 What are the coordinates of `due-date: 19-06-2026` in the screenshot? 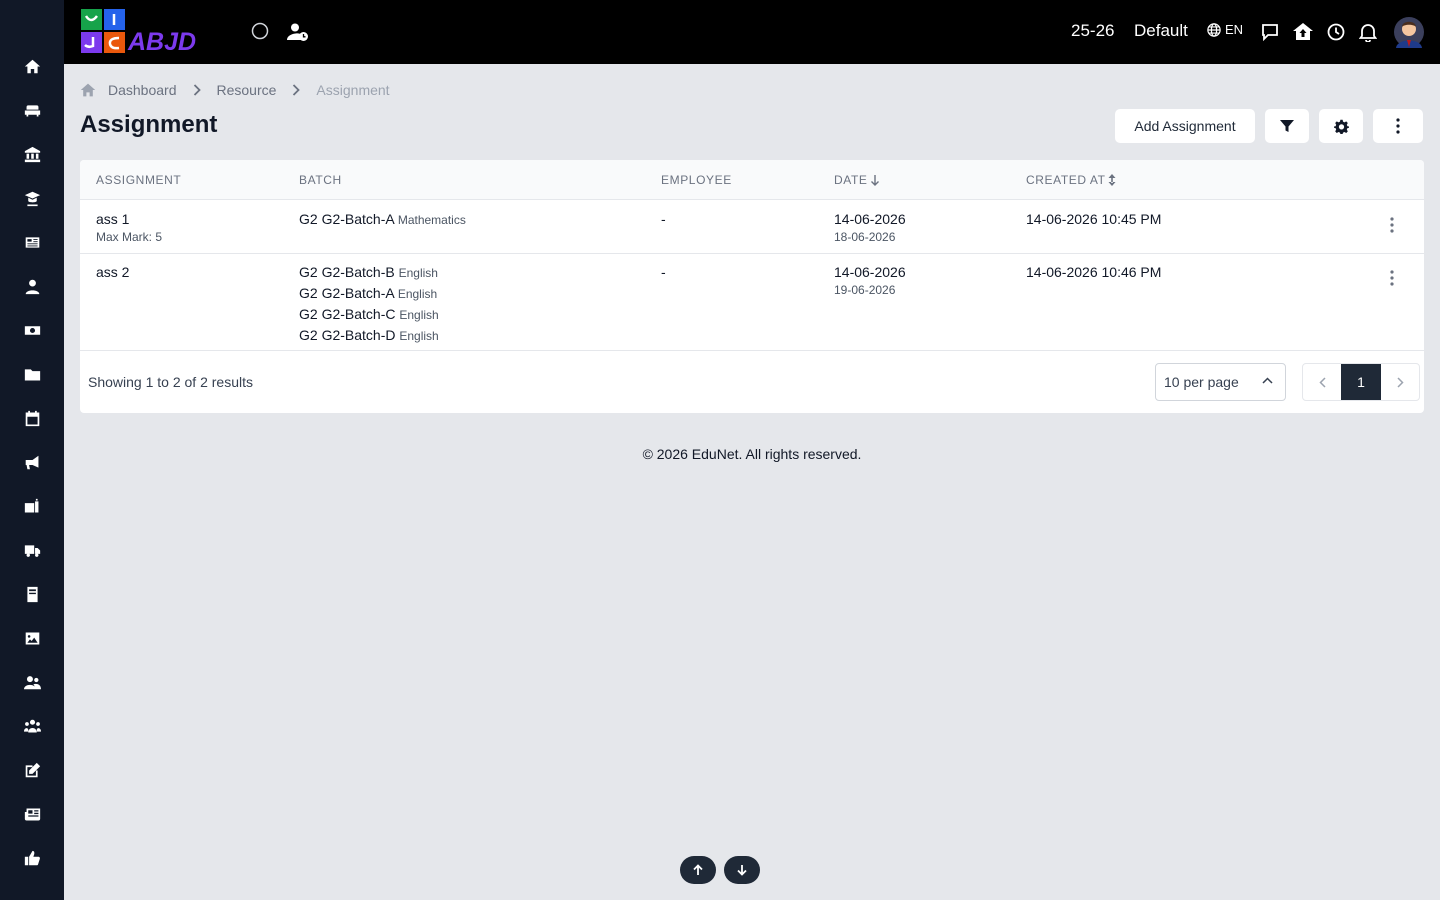 It's located at (865, 290).